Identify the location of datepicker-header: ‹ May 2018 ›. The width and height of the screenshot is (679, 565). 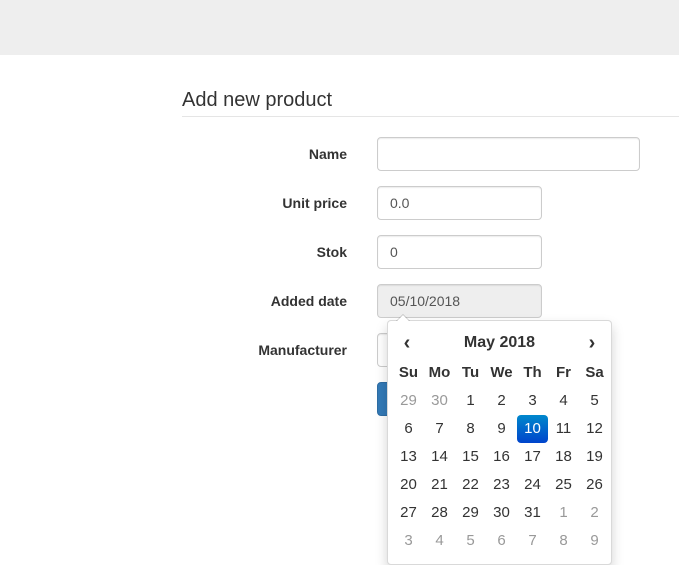
(499, 343).